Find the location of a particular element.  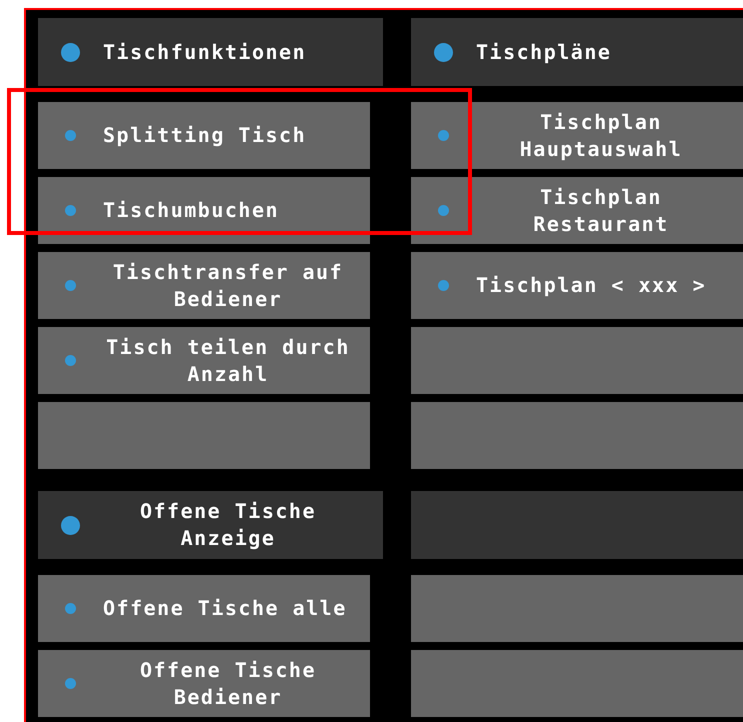

section-header: Offene Tische Anzeige is located at coordinates (210, 525).